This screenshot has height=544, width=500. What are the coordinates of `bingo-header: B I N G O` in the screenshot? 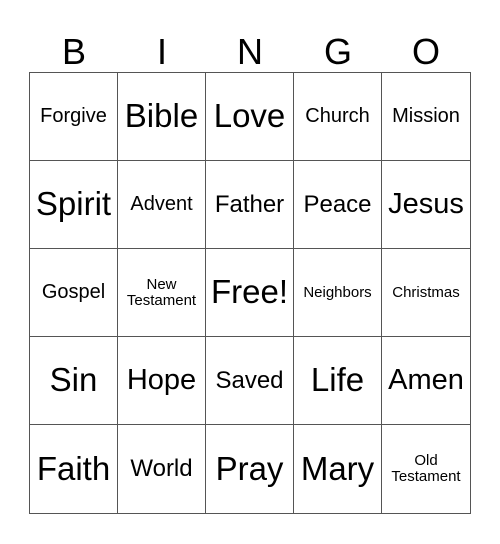 It's located at (250, 51).